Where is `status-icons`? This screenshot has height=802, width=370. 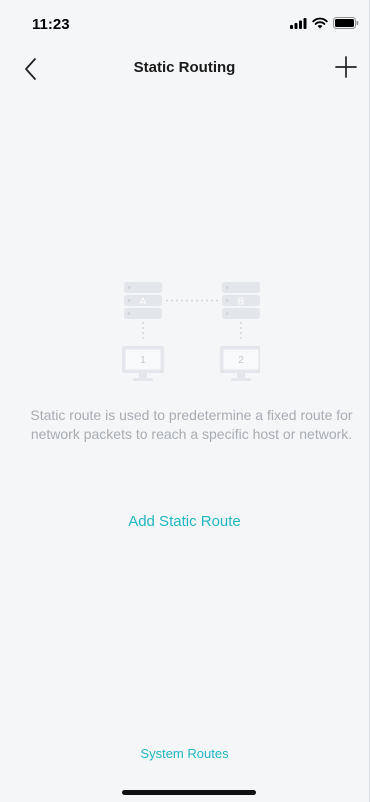
status-icons is located at coordinates (324, 23).